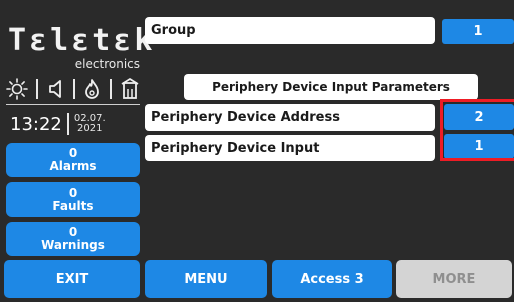 The height and width of the screenshot is (302, 514). What do you see at coordinates (454, 279) in the screenshot?
I see `more-button: MORE` at bounding box center [454, 279].